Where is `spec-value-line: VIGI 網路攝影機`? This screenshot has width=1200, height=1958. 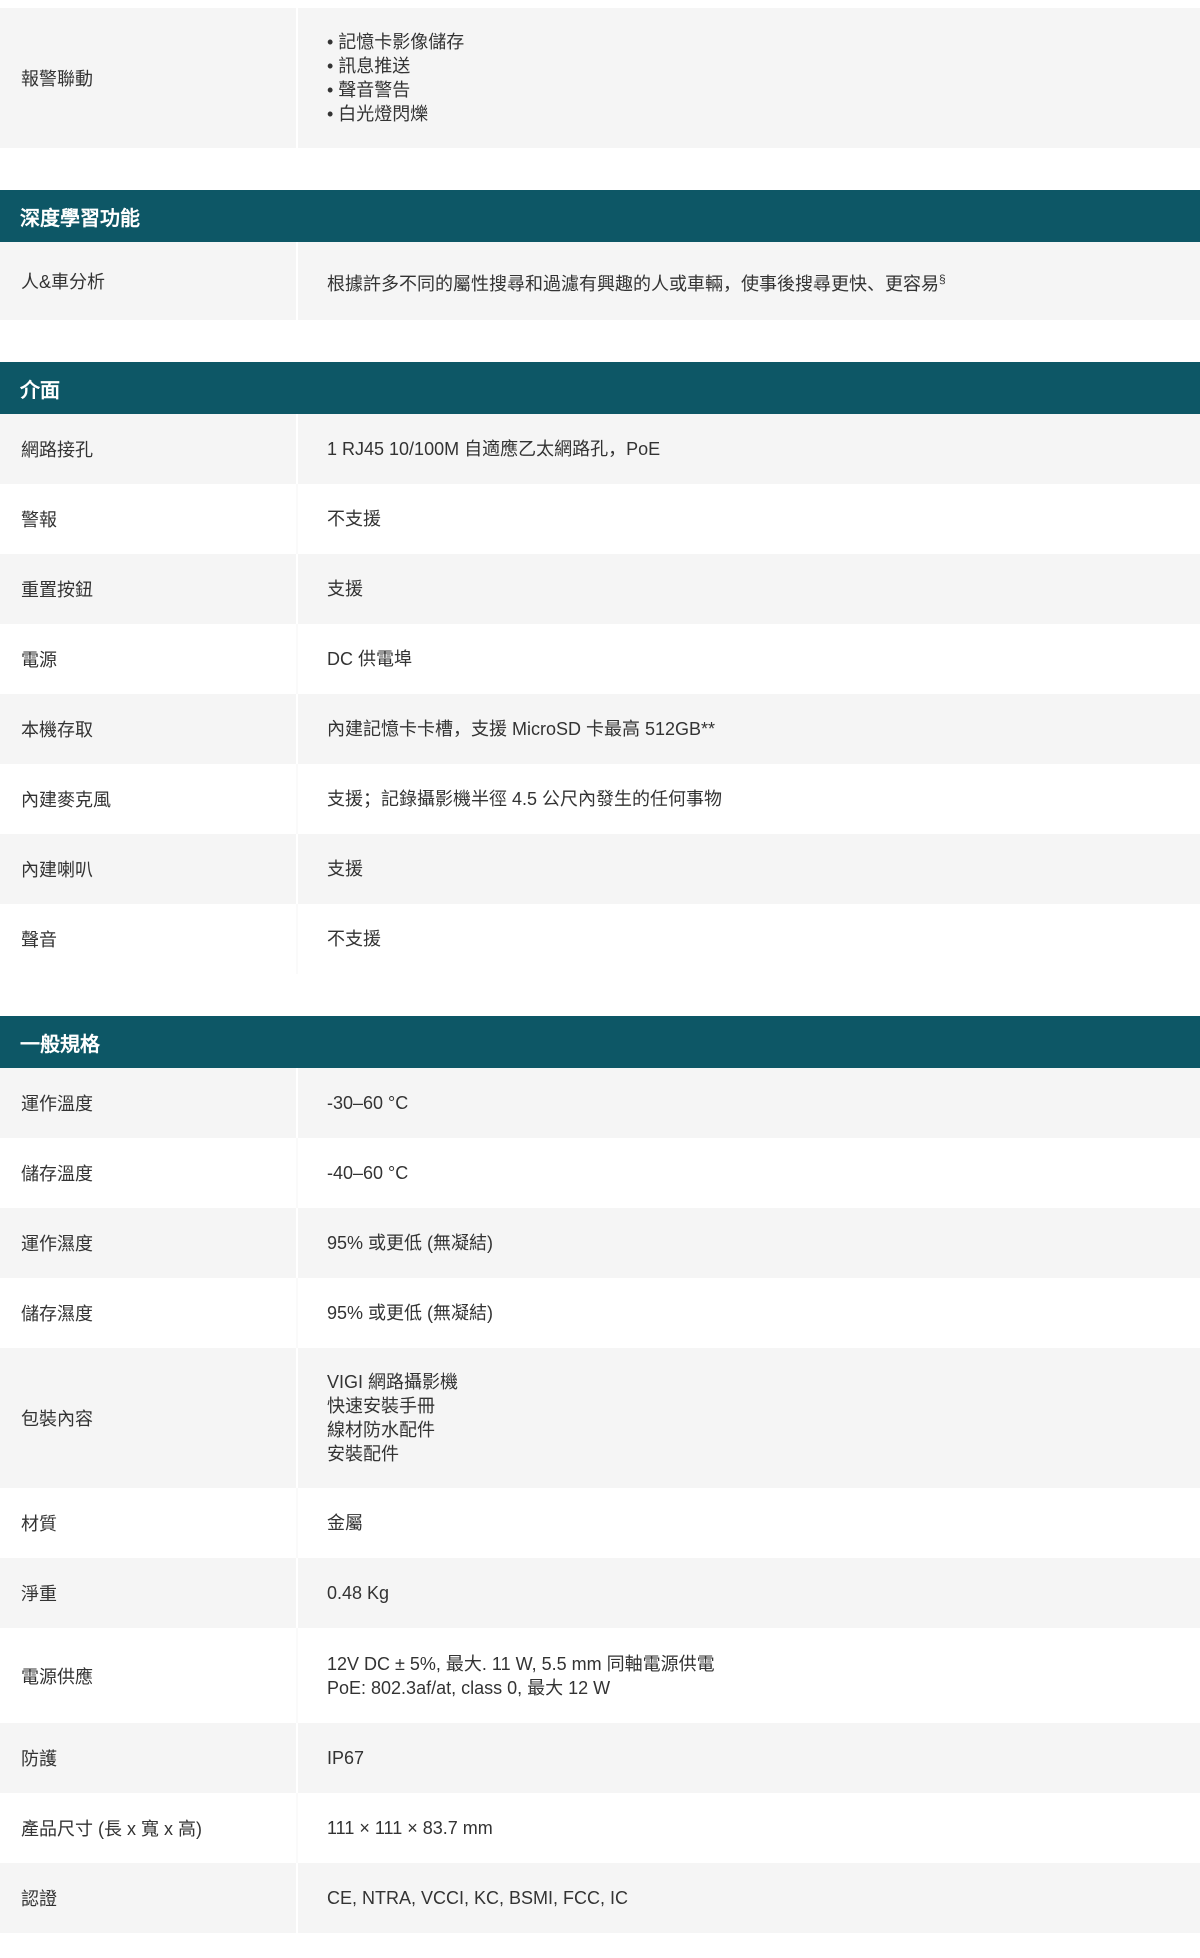
spec-value-line: VIGI 網路攝影機 is located at coordinates (393, 1382).